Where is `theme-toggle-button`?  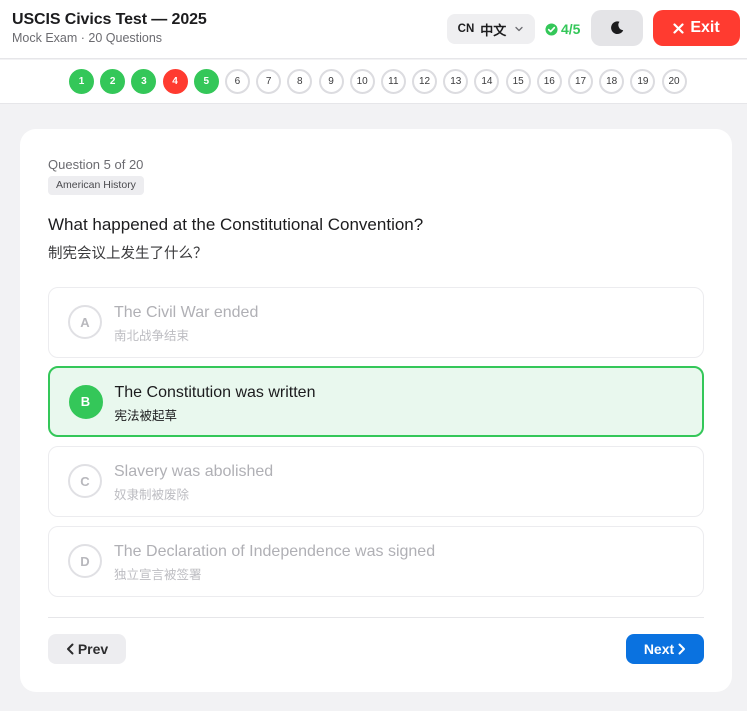
theme-toggle-button is located at coordinates (617, 28).